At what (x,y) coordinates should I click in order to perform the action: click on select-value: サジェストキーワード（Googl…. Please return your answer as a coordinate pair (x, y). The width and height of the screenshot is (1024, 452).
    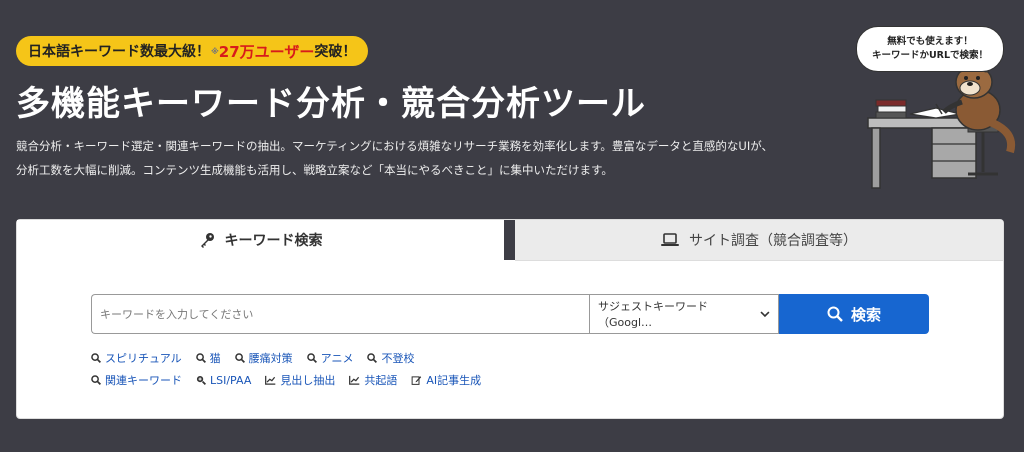
    Looking at the image, I should click on (653, 314).